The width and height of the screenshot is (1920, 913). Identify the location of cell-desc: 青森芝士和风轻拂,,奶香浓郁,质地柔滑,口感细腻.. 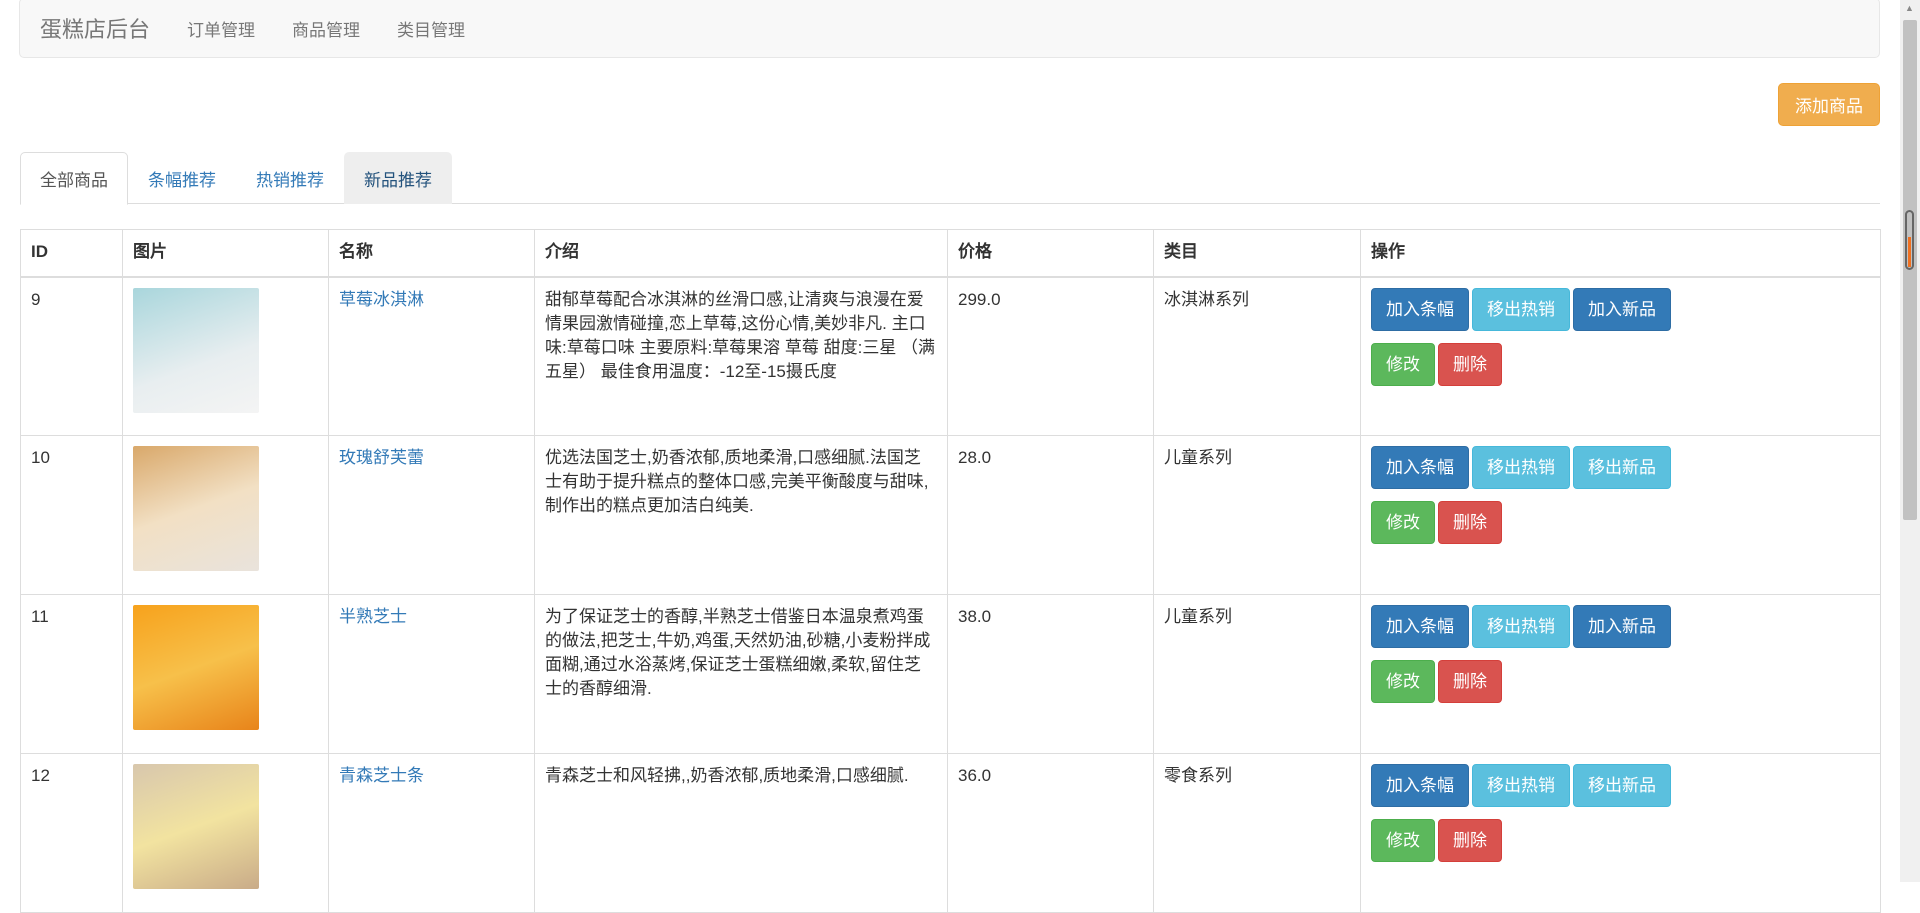
(741, 833).